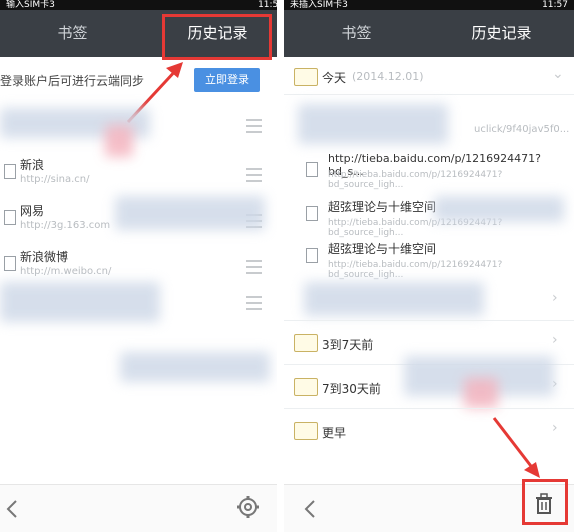 This screenshot has width=581, height=532. What do you see at coordinates (516, 447) in the screenshot?
I see `annotation-arrow` at bounding box center [516, 447].